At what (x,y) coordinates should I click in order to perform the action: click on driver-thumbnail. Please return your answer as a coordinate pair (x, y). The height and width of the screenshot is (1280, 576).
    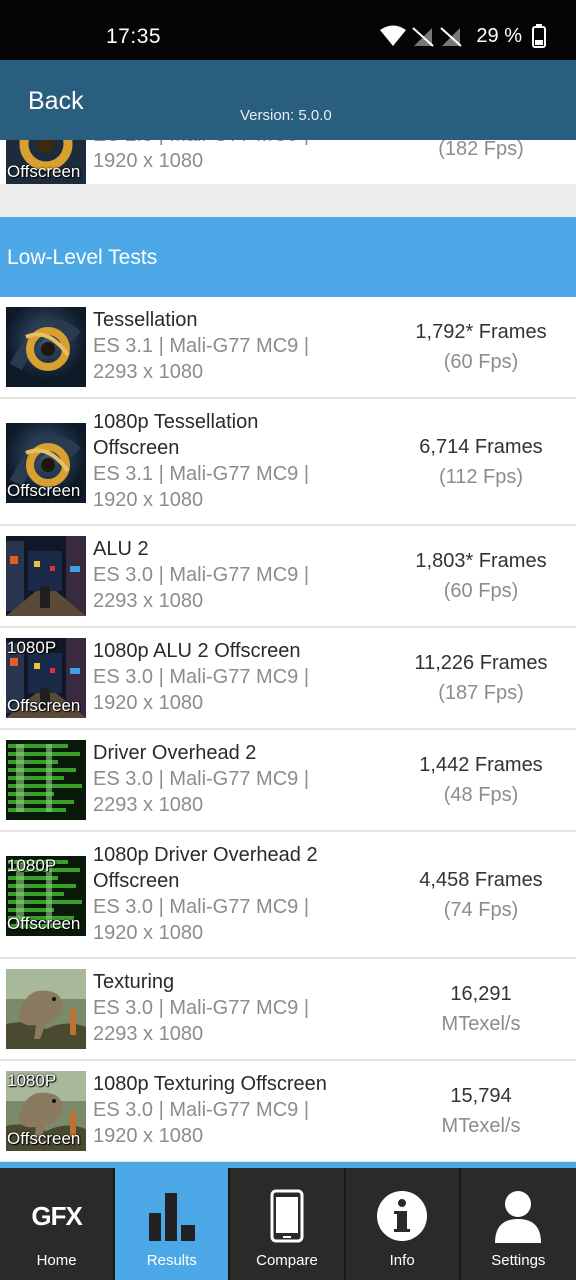
    Looking at the image, I should click on (46, 780).